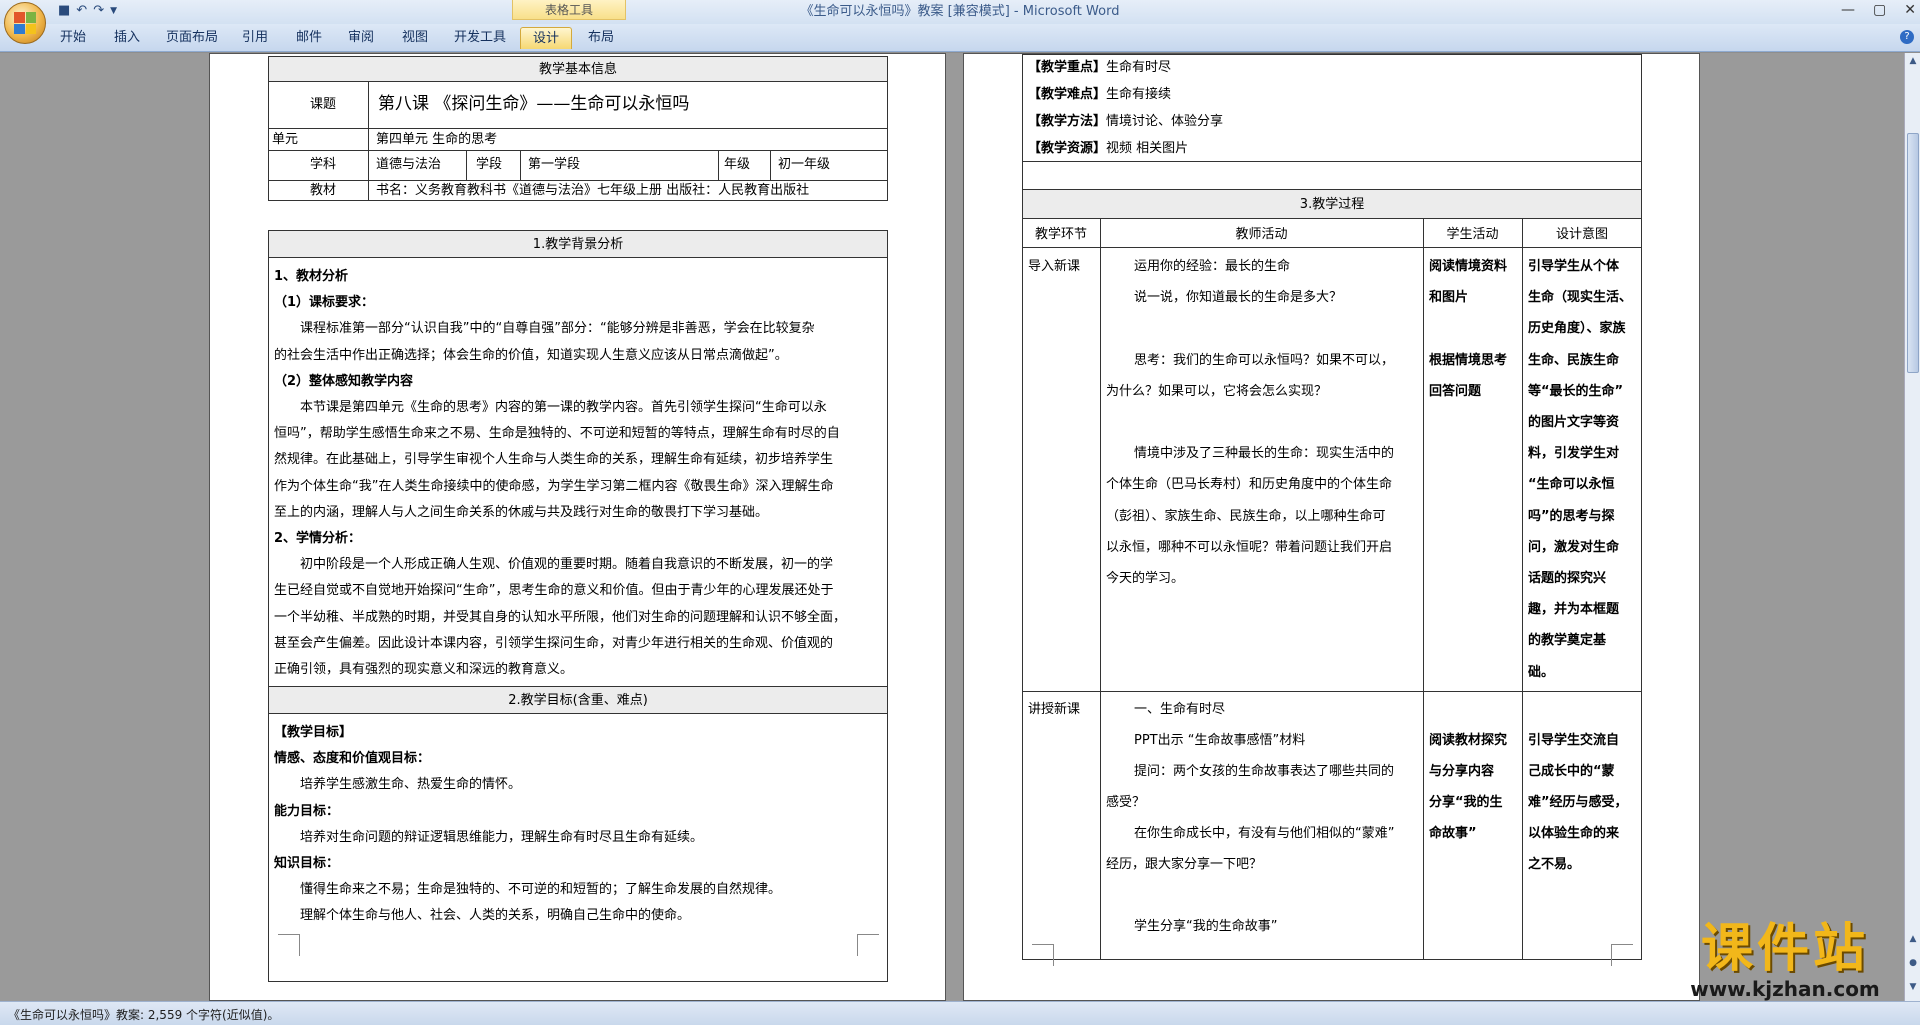 This screenshot has width=1920, height=1025. What do you see at coordinates (1468, 740) in the screenshot?
I see `student-activity-line: 阅读教材探究` at bounding box center [1468, 740].